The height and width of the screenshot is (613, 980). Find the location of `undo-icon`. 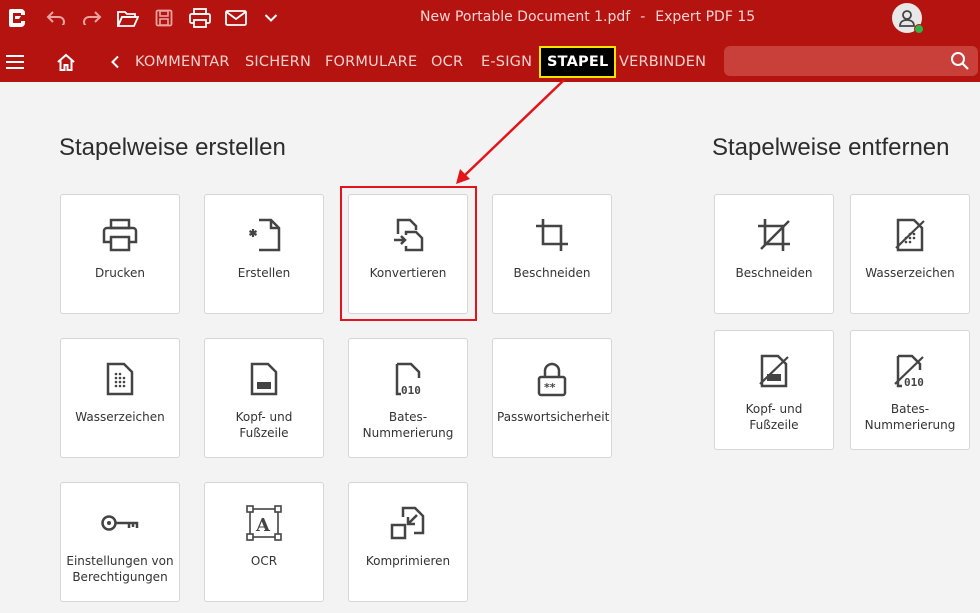

undo-icon is located at coordinates (56, 18).